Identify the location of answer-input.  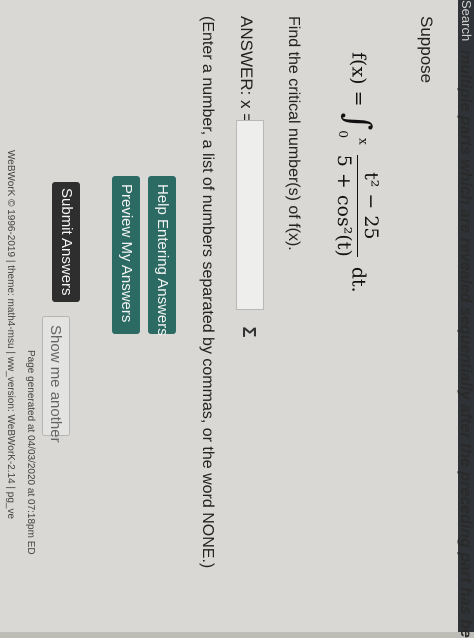
(250, 215).